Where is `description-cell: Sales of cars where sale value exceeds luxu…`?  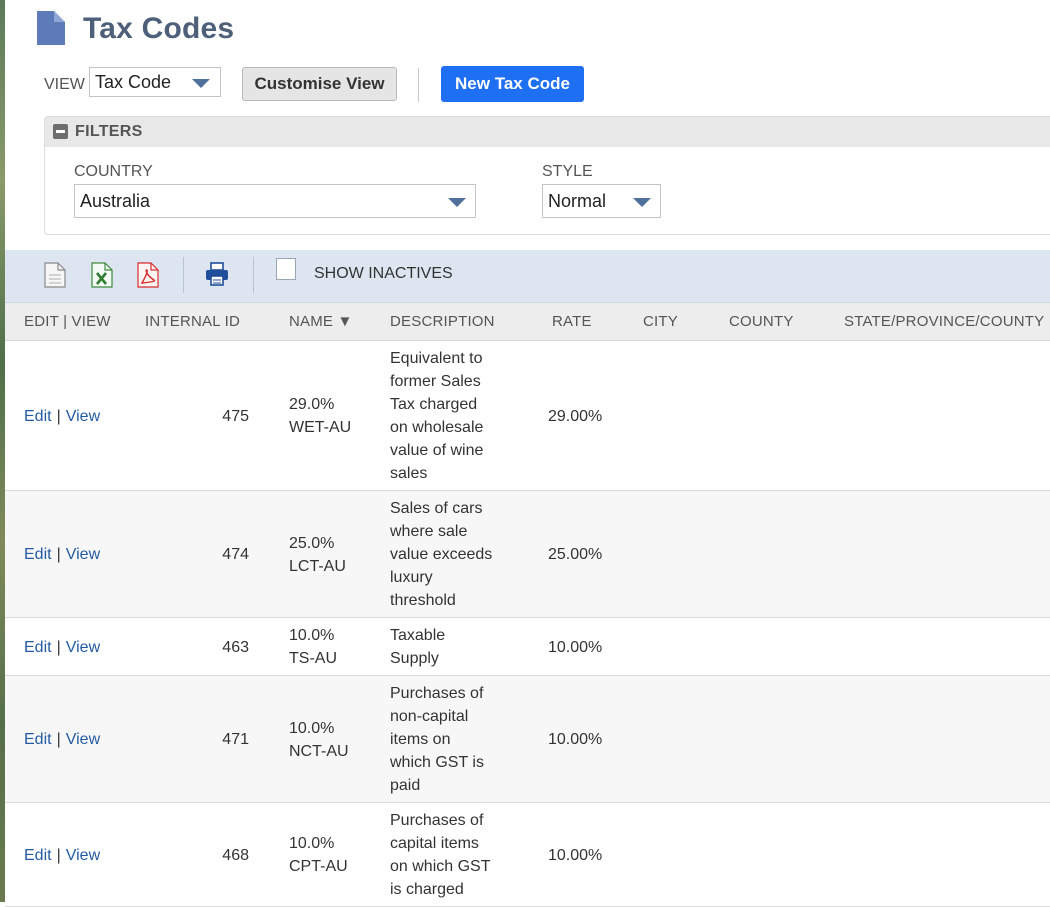
description-cell: Sales of cars where sale value exceeds luxu… is located at coordinates (441, 554).